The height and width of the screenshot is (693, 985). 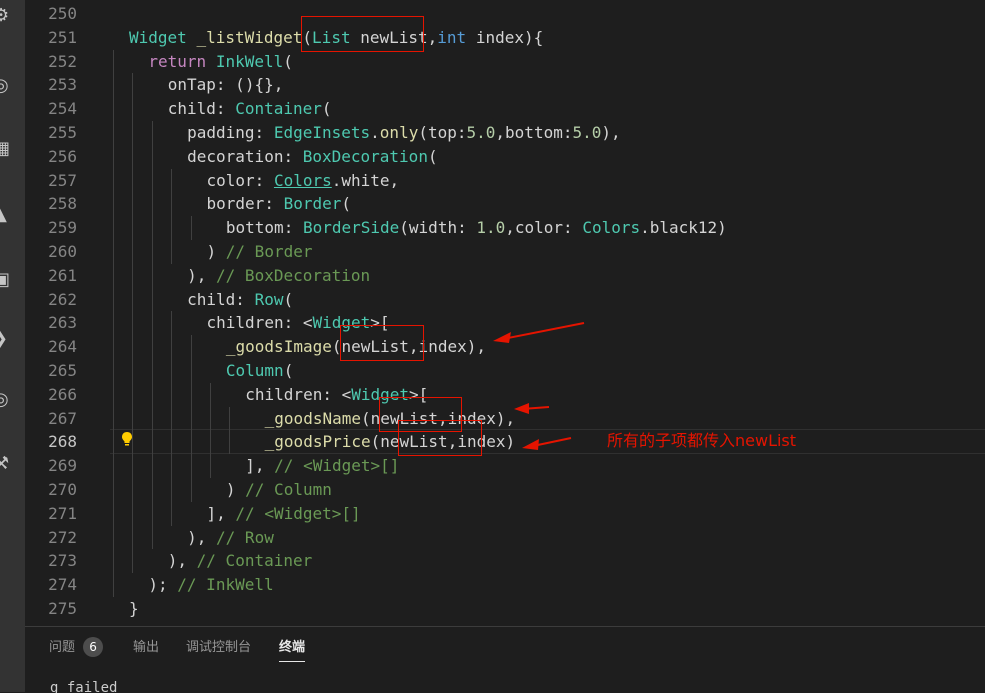 I want to click on activity-bar: ⚙ ◎ ▦ ▲ ▣ ❯ ◎ ⚒, so click(x=12, y=346).